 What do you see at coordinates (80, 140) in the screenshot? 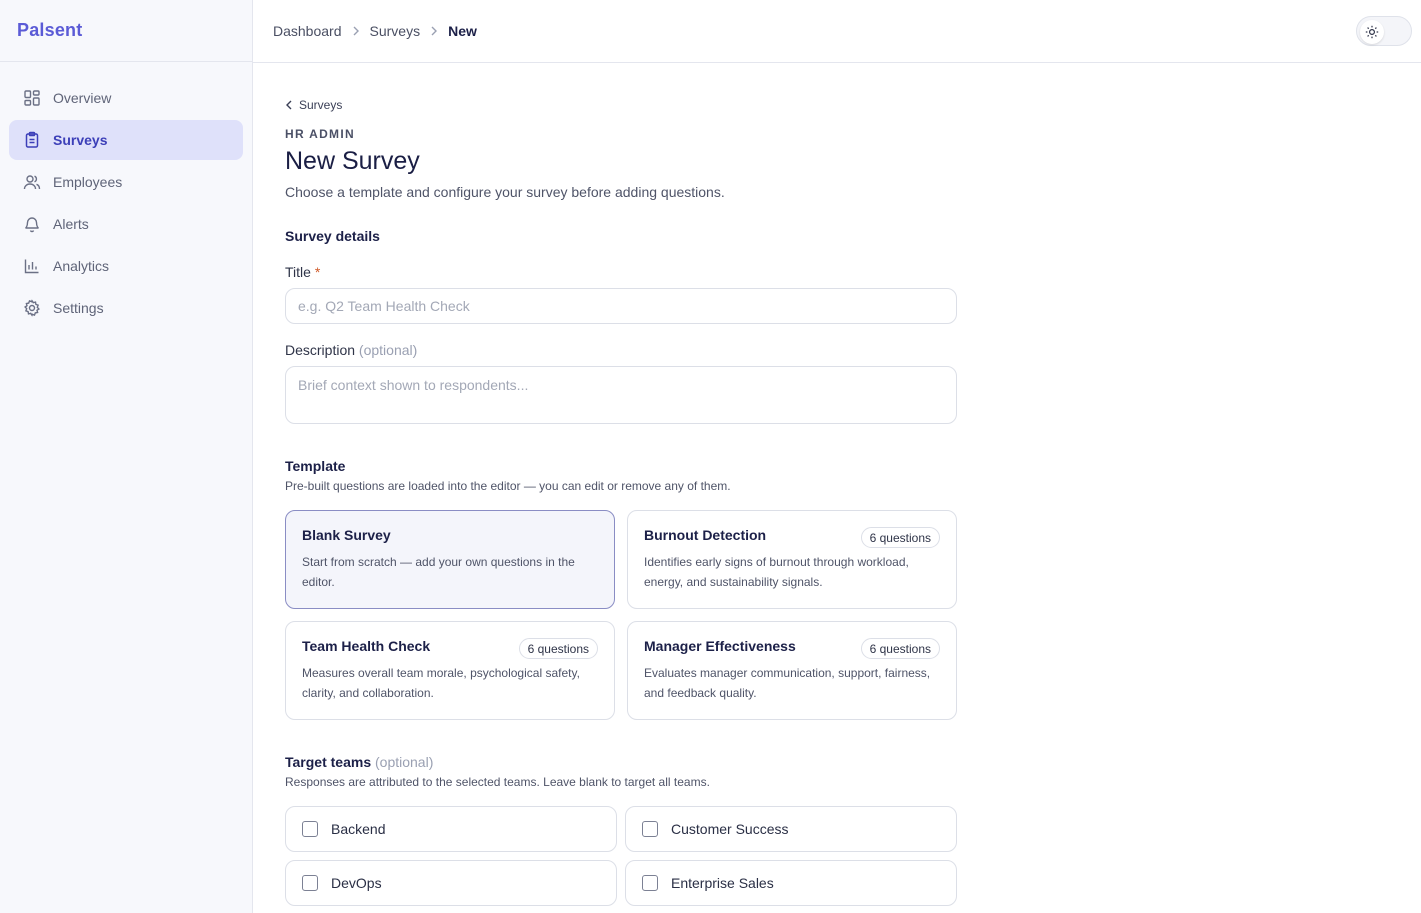
I see `sidebar-item-label: Surveys` at bounding box center [80, 140].